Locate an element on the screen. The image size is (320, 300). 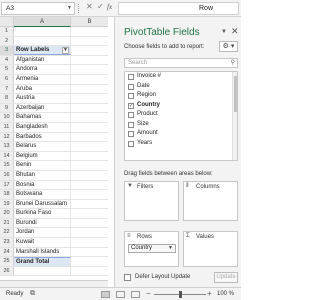
close-icon: ✕ is located at coordinates (235, 31).